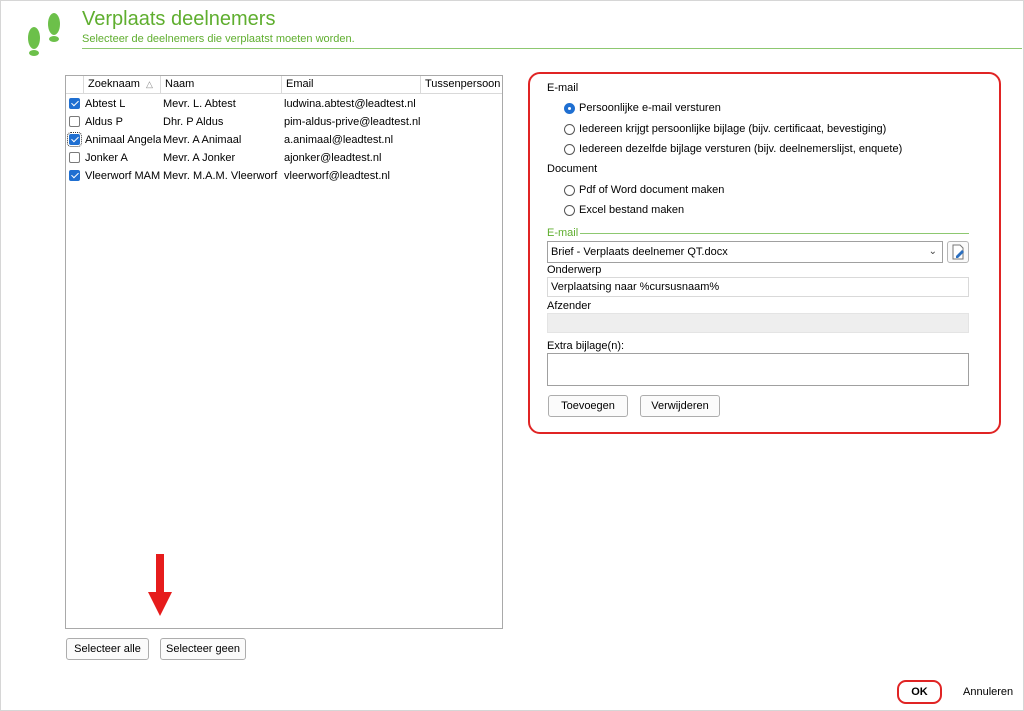 Image resolution: width=1024 pixels, height=711 pixels. I want to click on arrow-down-icon, so click(160, 585).